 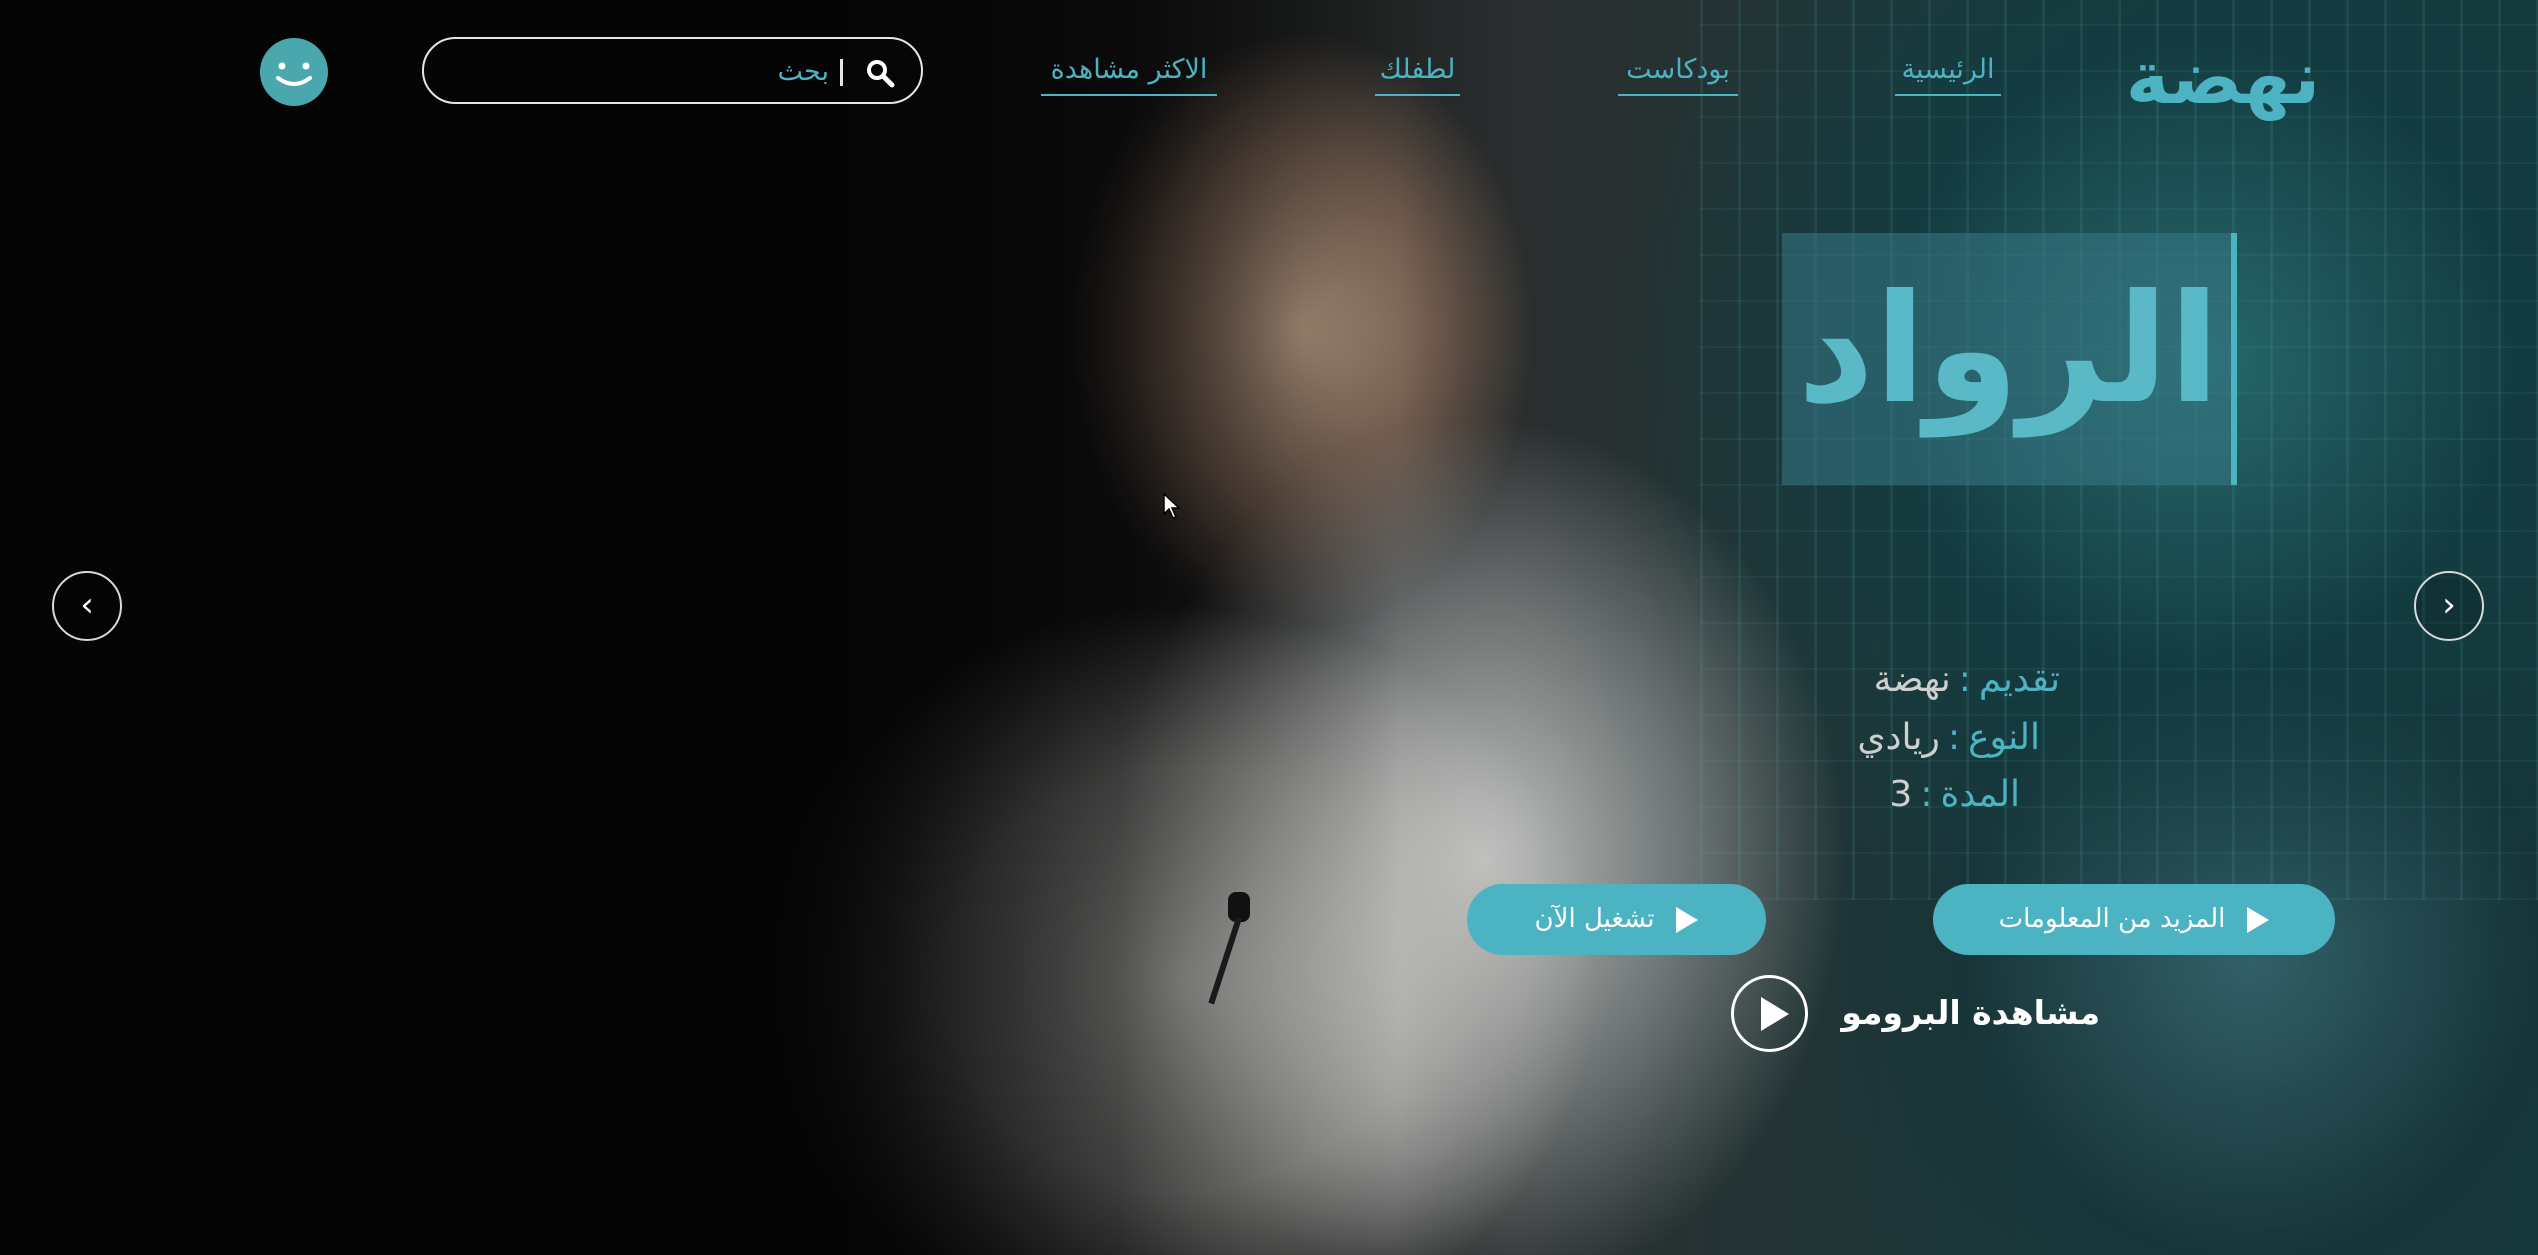 I want to click on chevron-right-icon: ›, so click(x=2449, y=605).